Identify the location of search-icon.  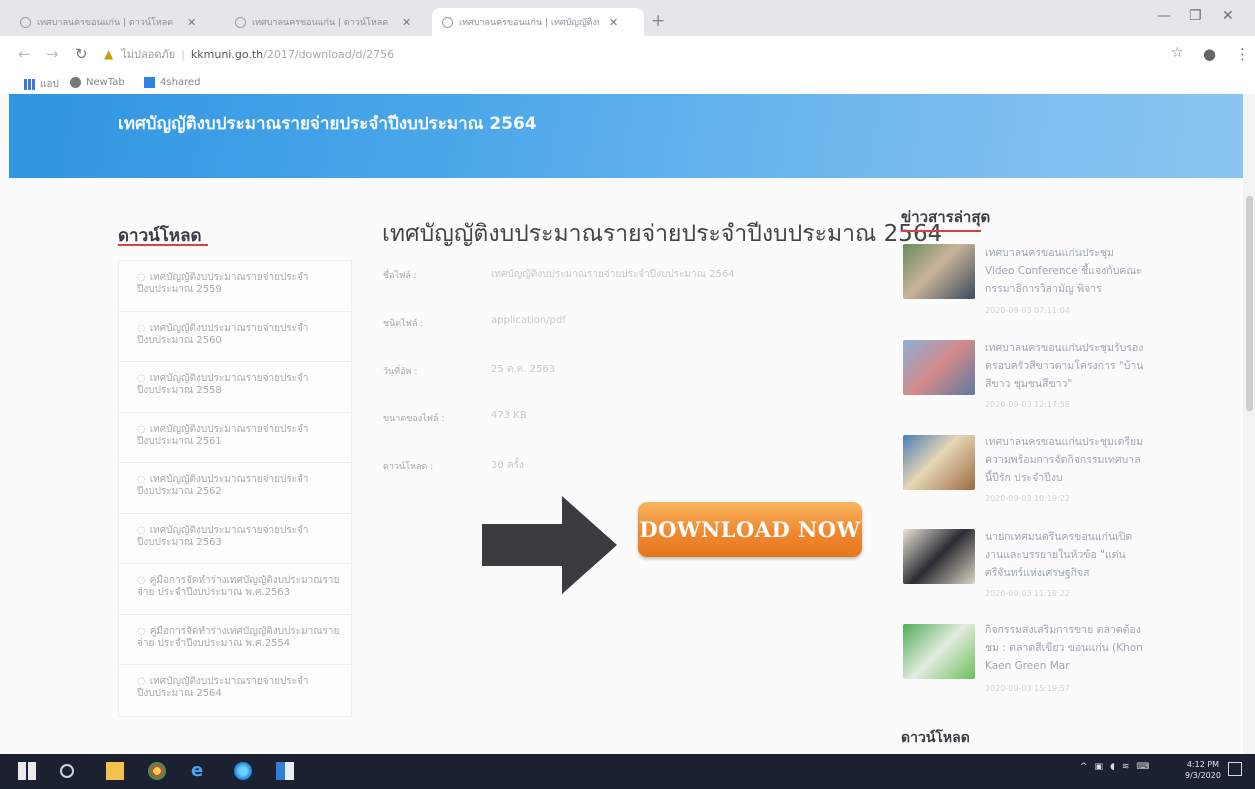
(67, 771).